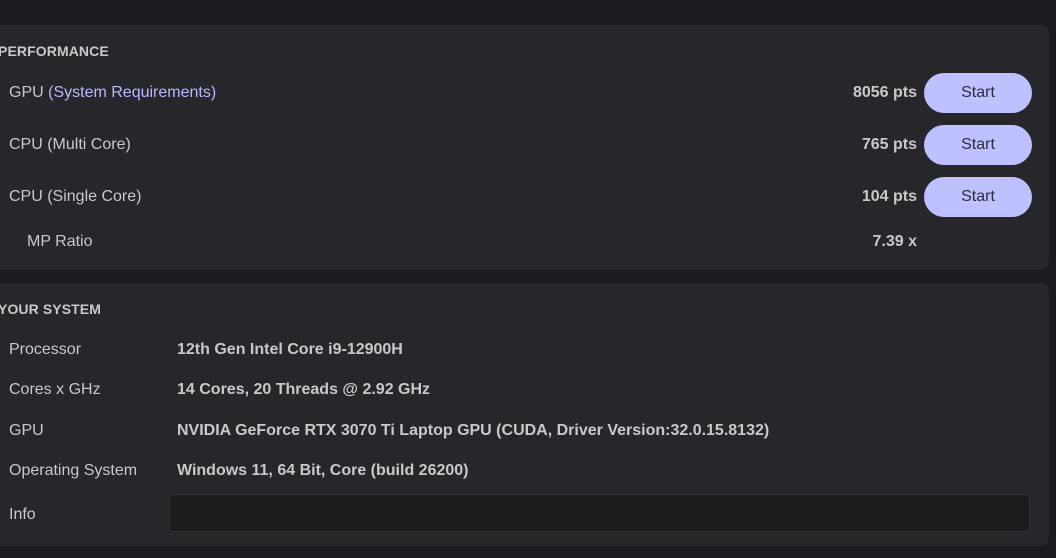  Describe the element at coordinates (524, 350) in the screenshot. I see `system-row-processor: Processor 12th Gen Intel Core i9-12900H` at that location.